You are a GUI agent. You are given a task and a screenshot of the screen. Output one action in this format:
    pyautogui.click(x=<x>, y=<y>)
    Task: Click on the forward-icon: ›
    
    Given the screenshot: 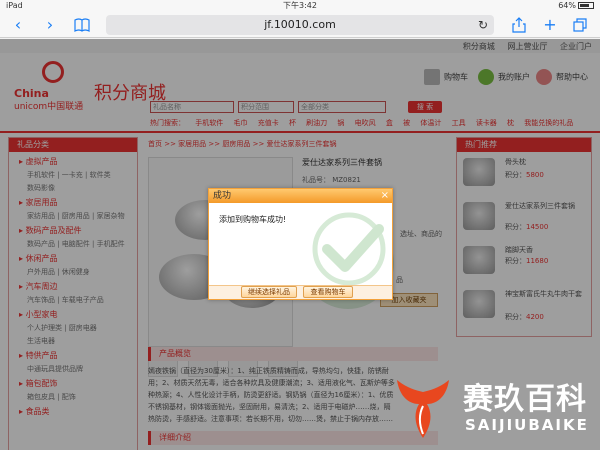 What is the action you would take?
    pyautogui.click(x=50, y=25)
    